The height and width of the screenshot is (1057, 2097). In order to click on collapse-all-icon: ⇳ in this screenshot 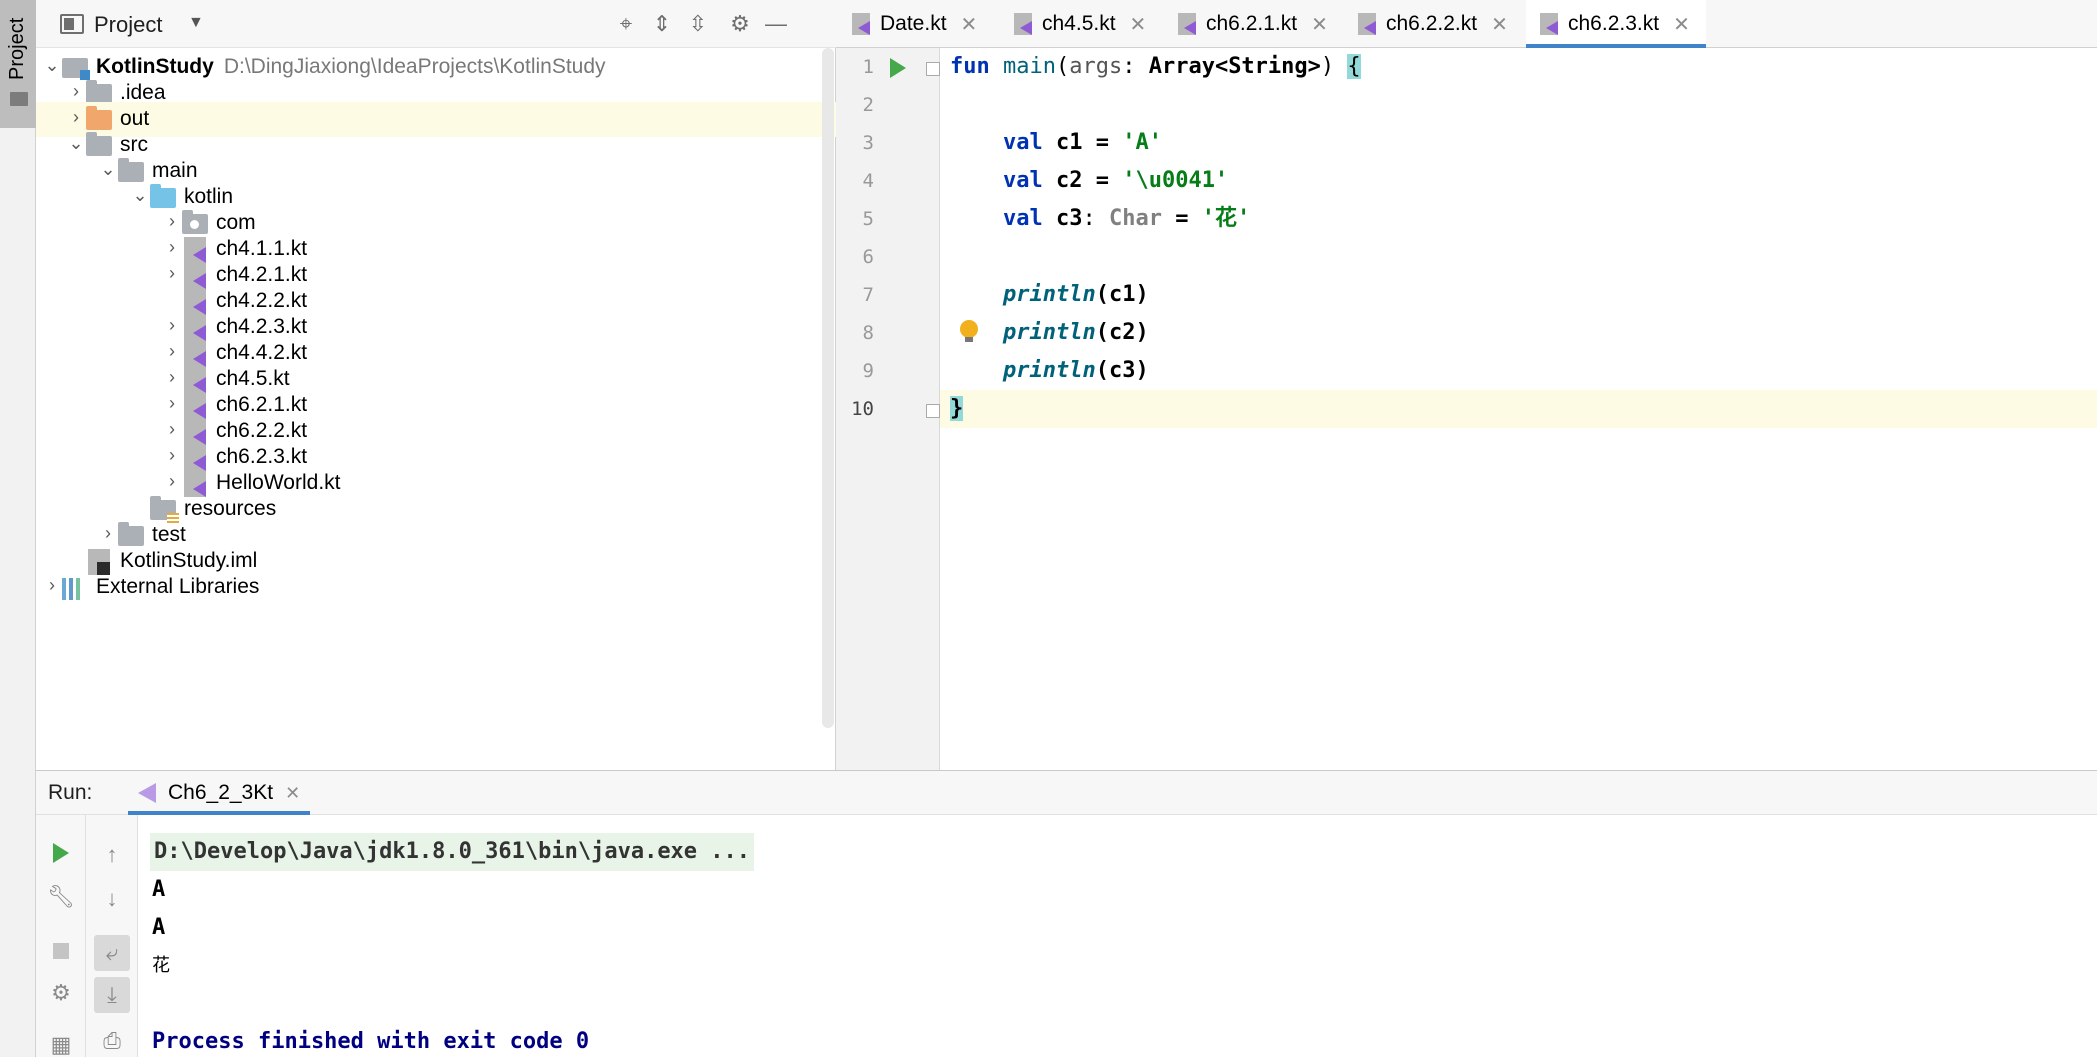, I will do `click(698, 24)`.